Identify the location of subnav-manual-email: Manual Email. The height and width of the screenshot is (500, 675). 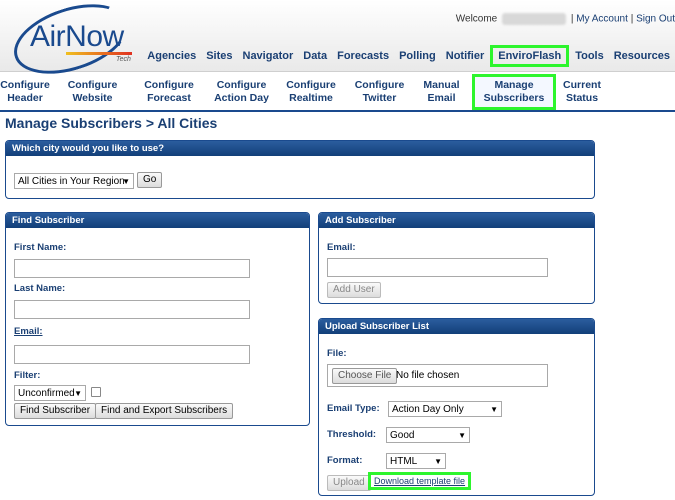
(441, 92).